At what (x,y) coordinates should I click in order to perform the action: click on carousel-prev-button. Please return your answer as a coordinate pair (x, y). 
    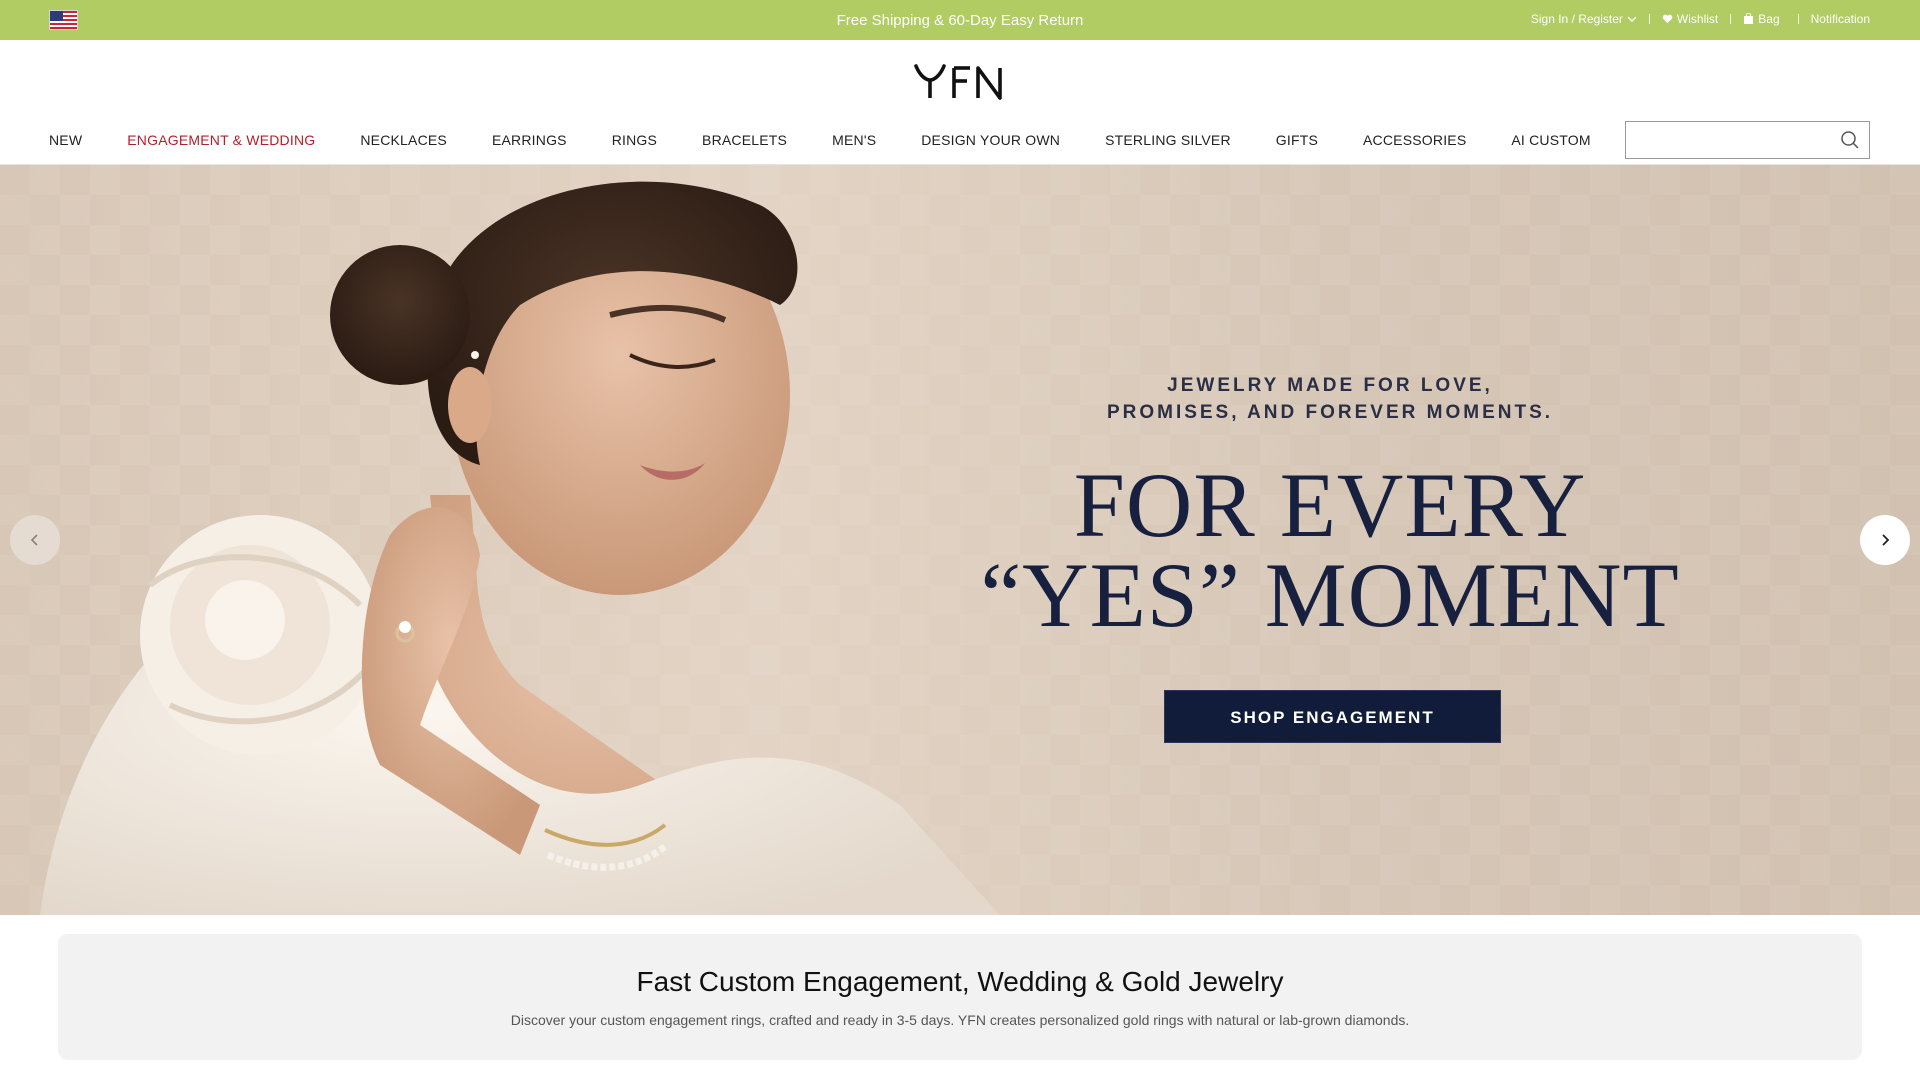
    Looking at the image, I should click on (35, 540).